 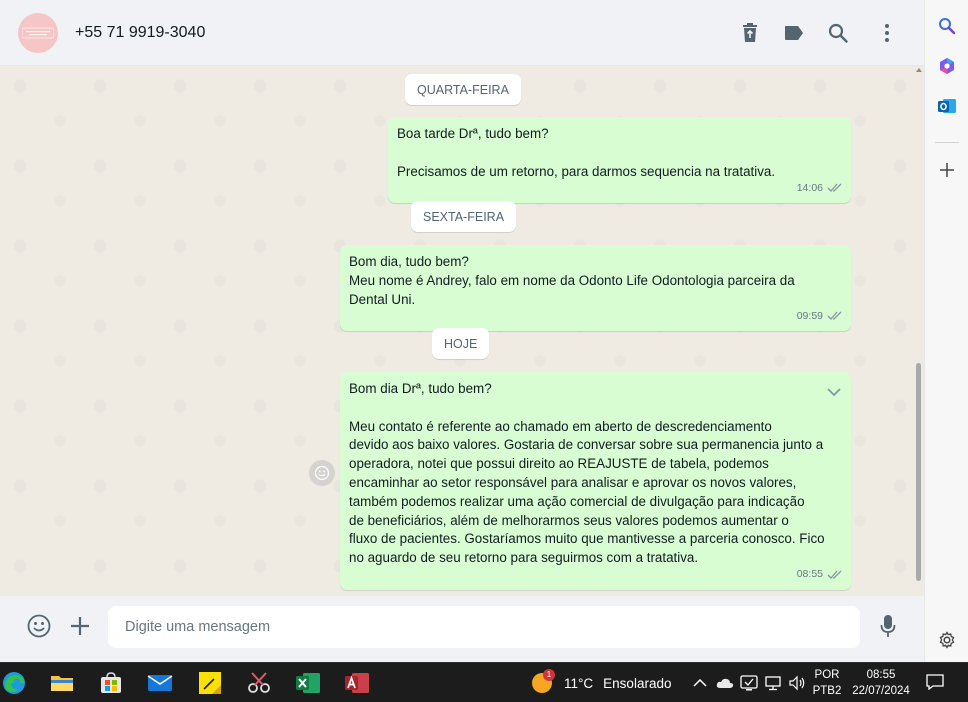 I want to click on avatar-logo, so click(x=38, y=33).